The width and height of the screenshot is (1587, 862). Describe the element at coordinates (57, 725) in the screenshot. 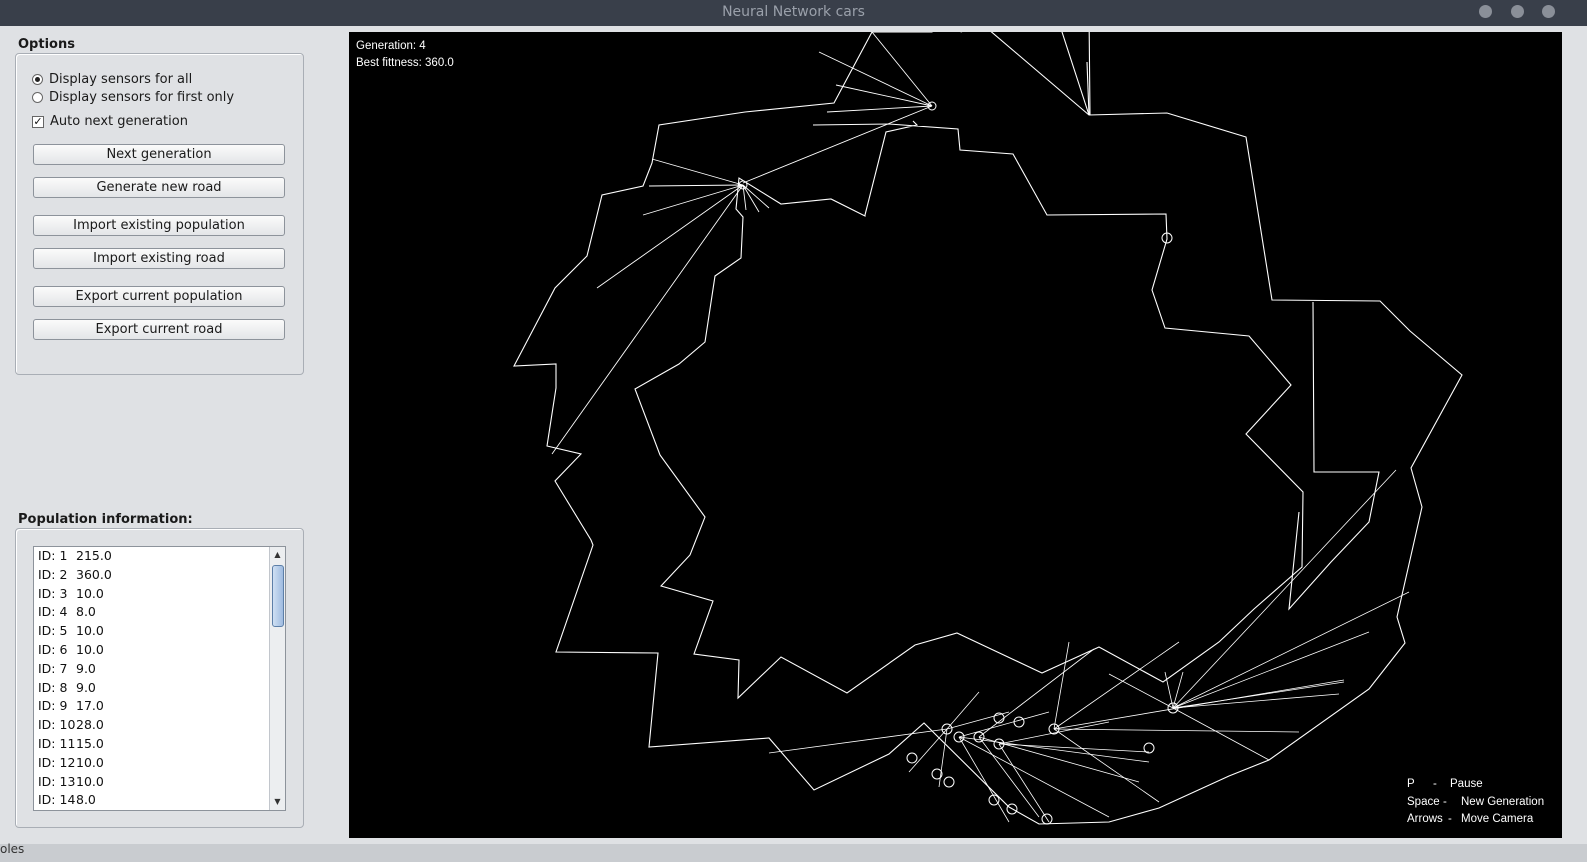

I see `list-item-id: ID: 10` at that location.